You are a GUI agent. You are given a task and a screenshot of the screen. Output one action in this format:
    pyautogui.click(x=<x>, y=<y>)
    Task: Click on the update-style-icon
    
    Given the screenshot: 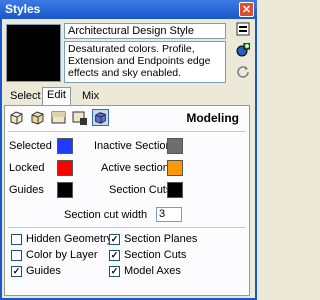 What is the action you would take?
    pyautogui.click(x=243, y=71)
    